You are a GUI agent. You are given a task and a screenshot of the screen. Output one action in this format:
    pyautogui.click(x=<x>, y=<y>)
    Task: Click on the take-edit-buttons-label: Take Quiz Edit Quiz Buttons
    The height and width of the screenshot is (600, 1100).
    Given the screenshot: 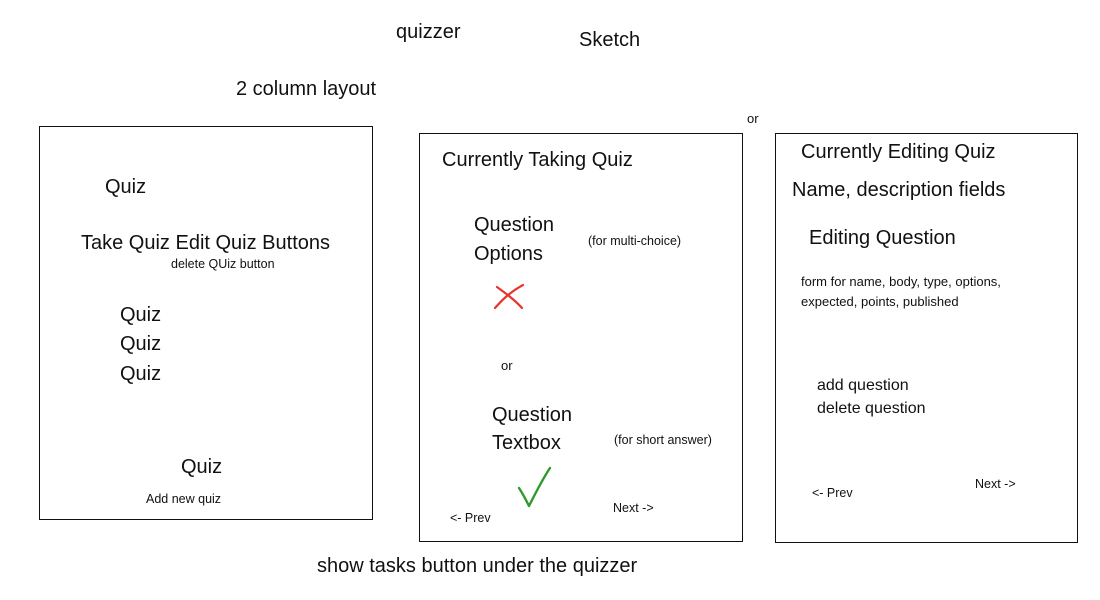 What is the action you would take?
    pyautogui.click(x=206, y=243)
    